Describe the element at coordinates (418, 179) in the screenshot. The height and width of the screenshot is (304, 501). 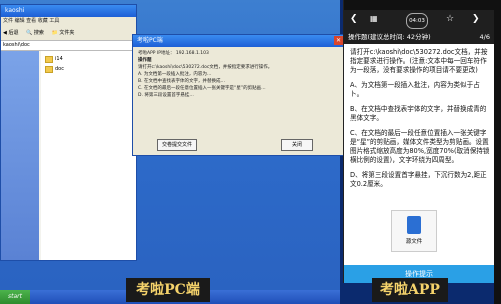
I see `question-item-d: D、将第三段设置首字悬挂，下沉行数为2,距正文0.2厘米。` at that location.